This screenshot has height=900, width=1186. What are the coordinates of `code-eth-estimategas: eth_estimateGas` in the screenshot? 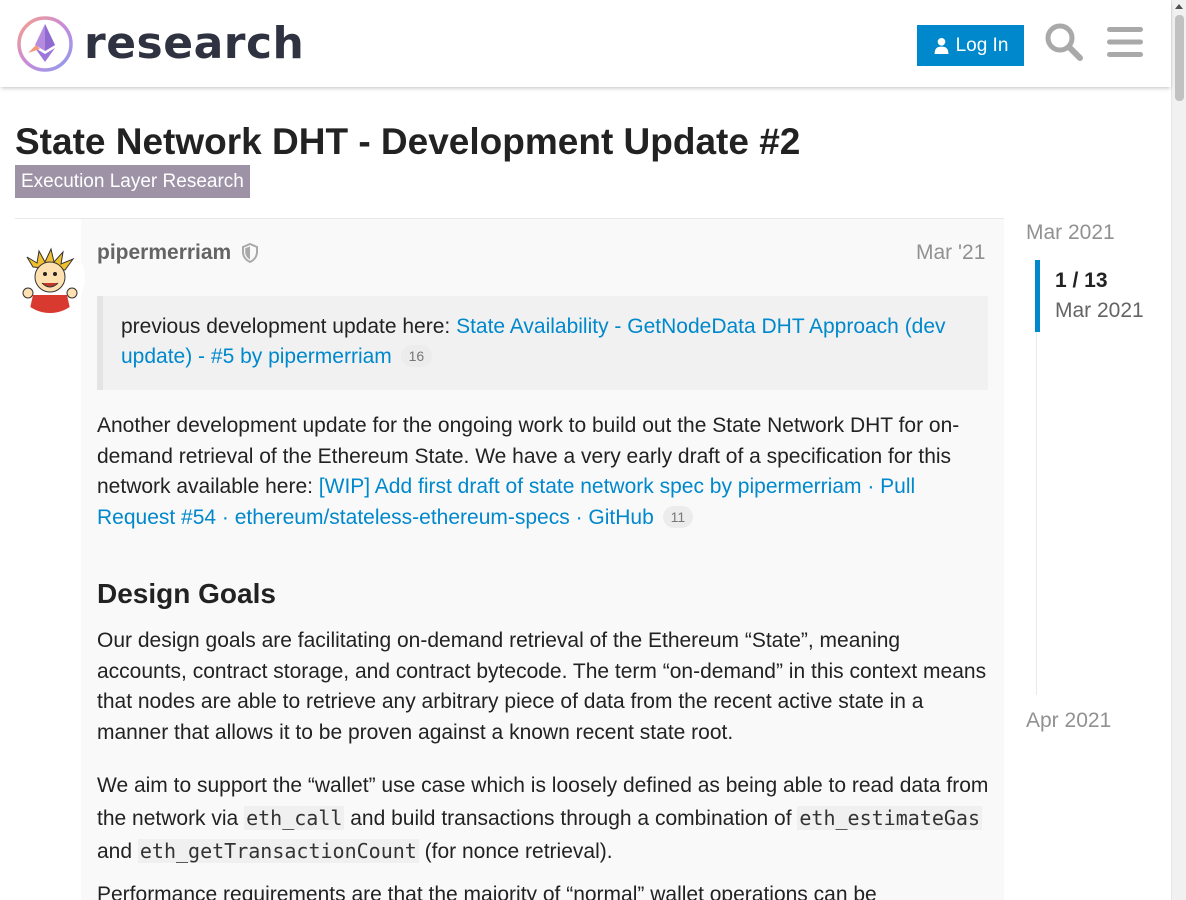 It's located at (889, 818).